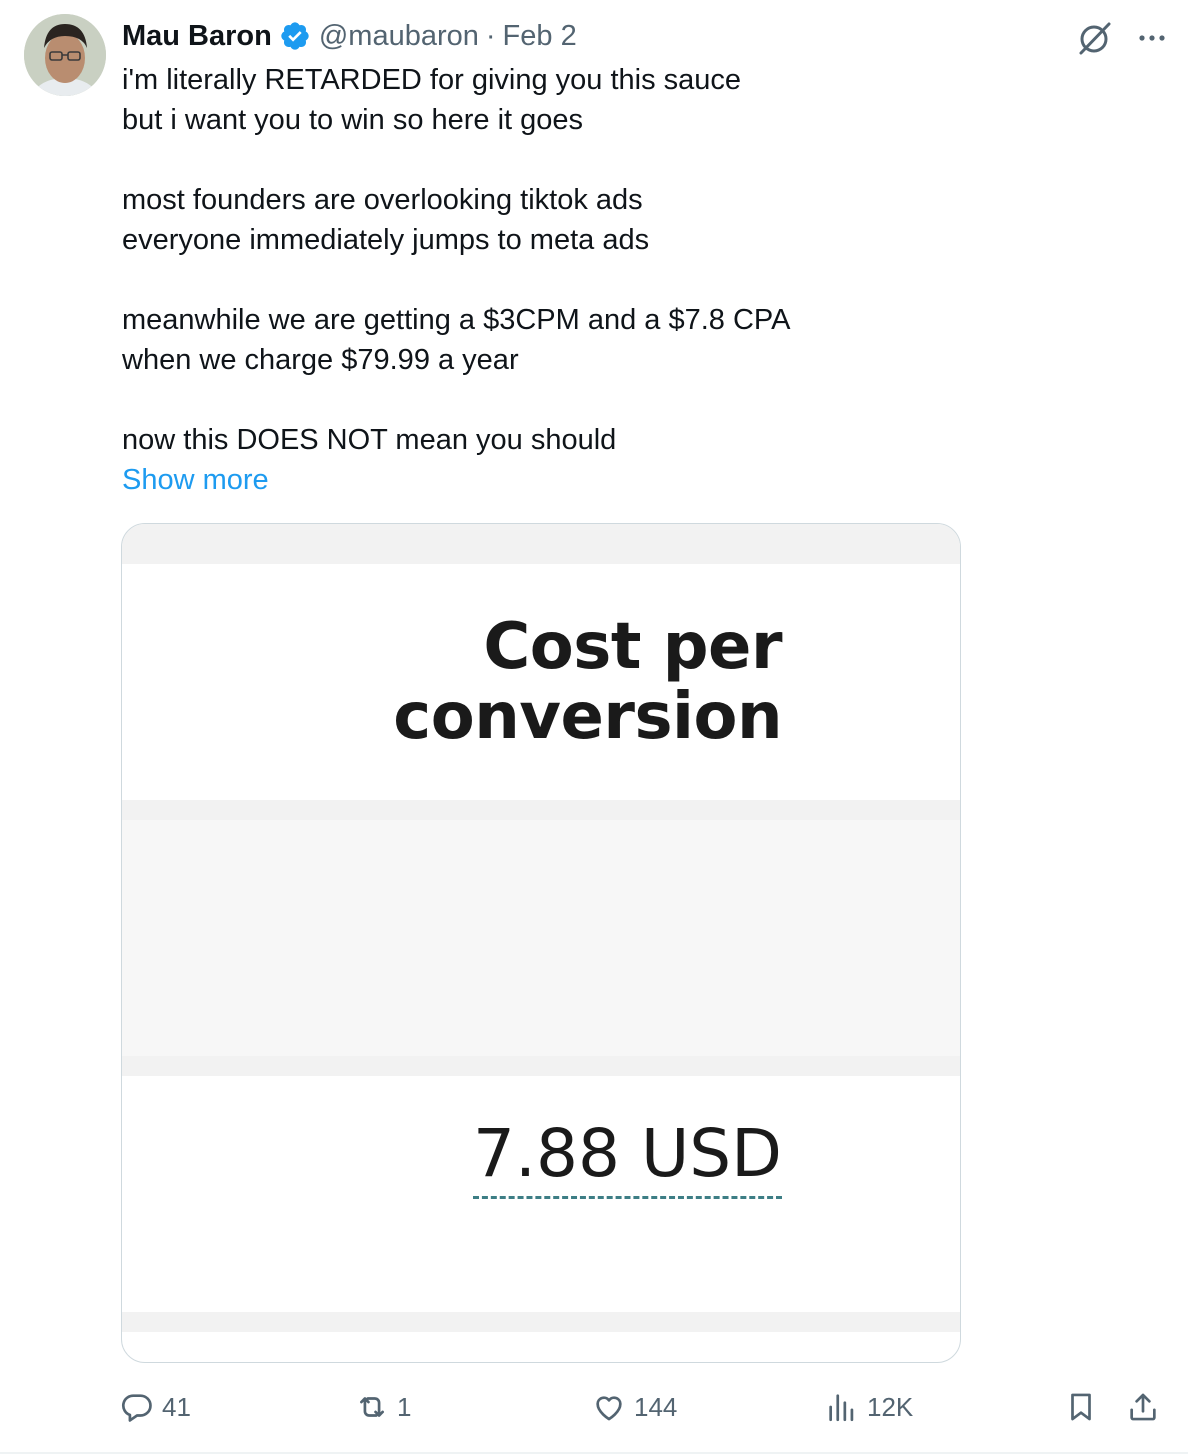  I want to click on metric-title-line: conversion, so click(587, 717).